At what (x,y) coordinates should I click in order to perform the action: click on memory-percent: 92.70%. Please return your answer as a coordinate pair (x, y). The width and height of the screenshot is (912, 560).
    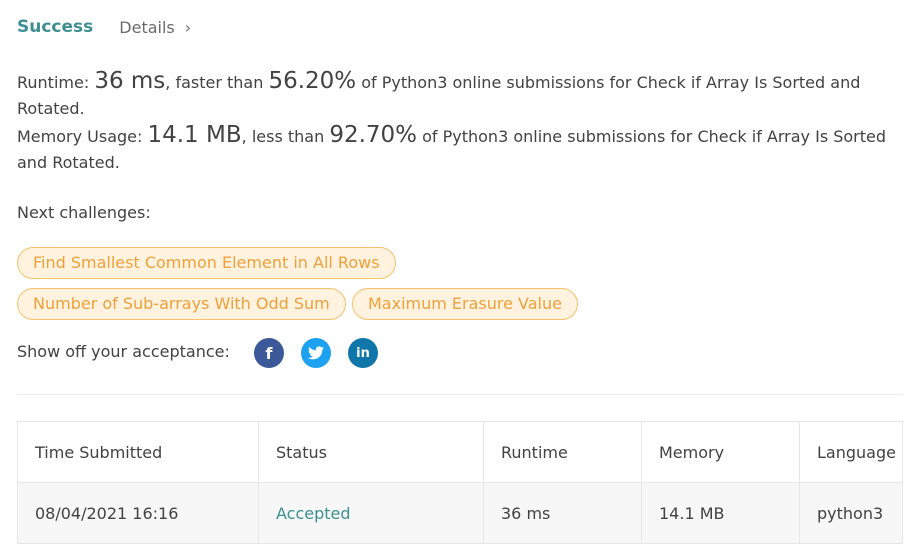
    Looking at the image, I should click on (373, 135).